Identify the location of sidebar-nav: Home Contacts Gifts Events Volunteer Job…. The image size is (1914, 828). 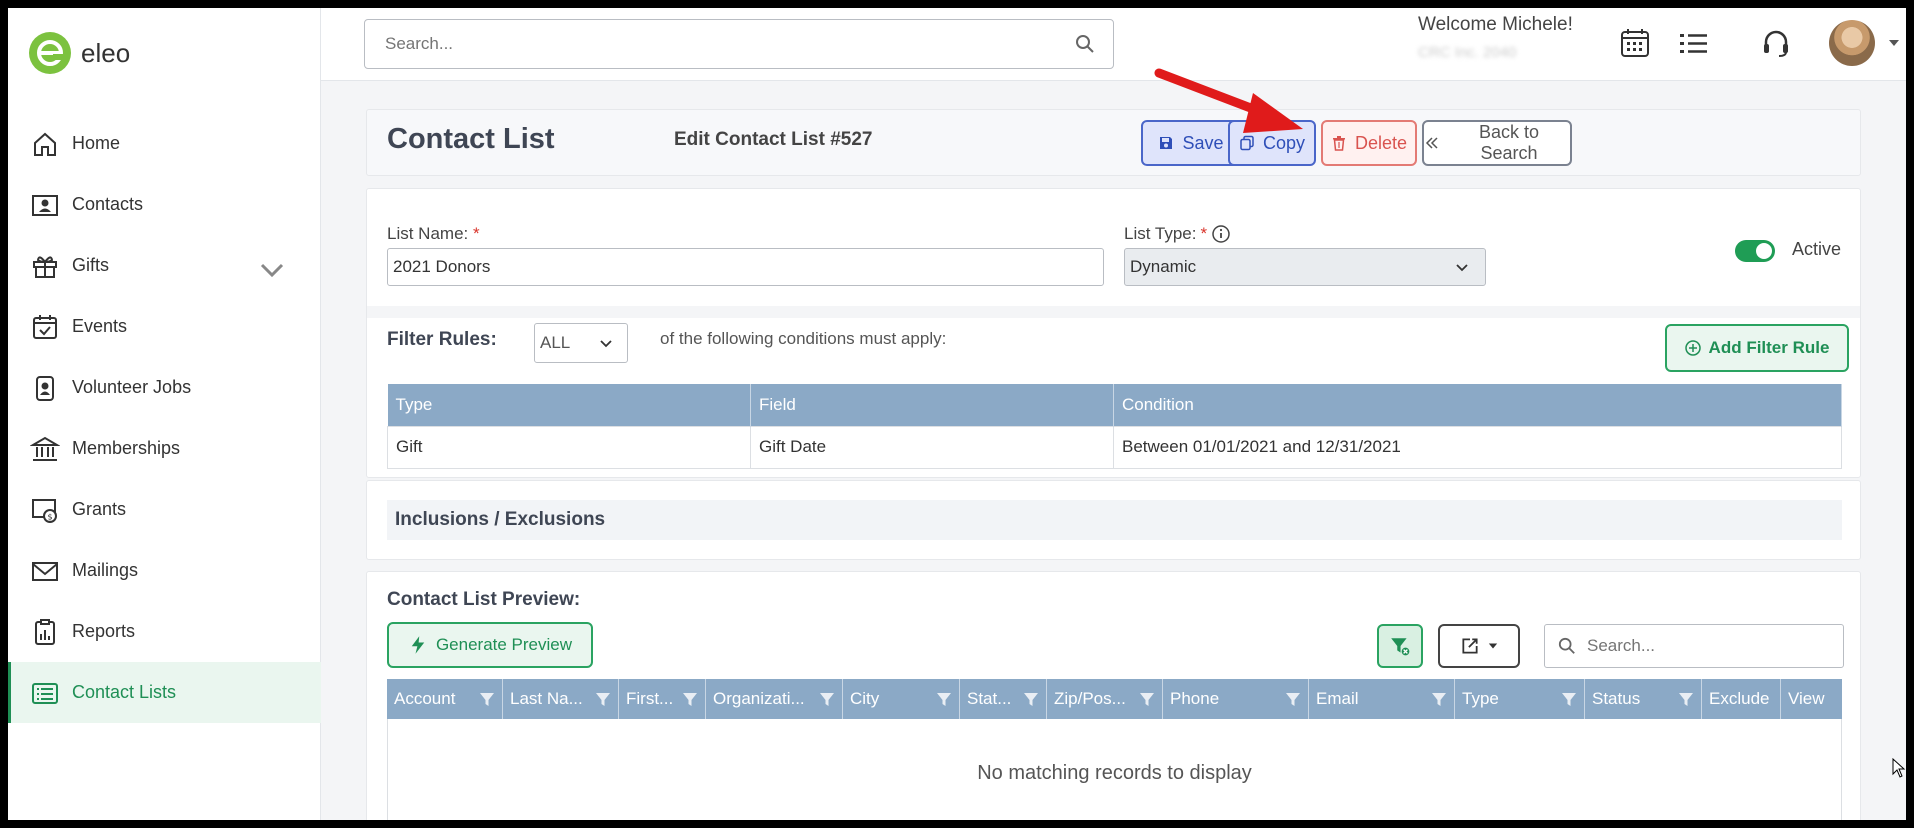
(164, 418).